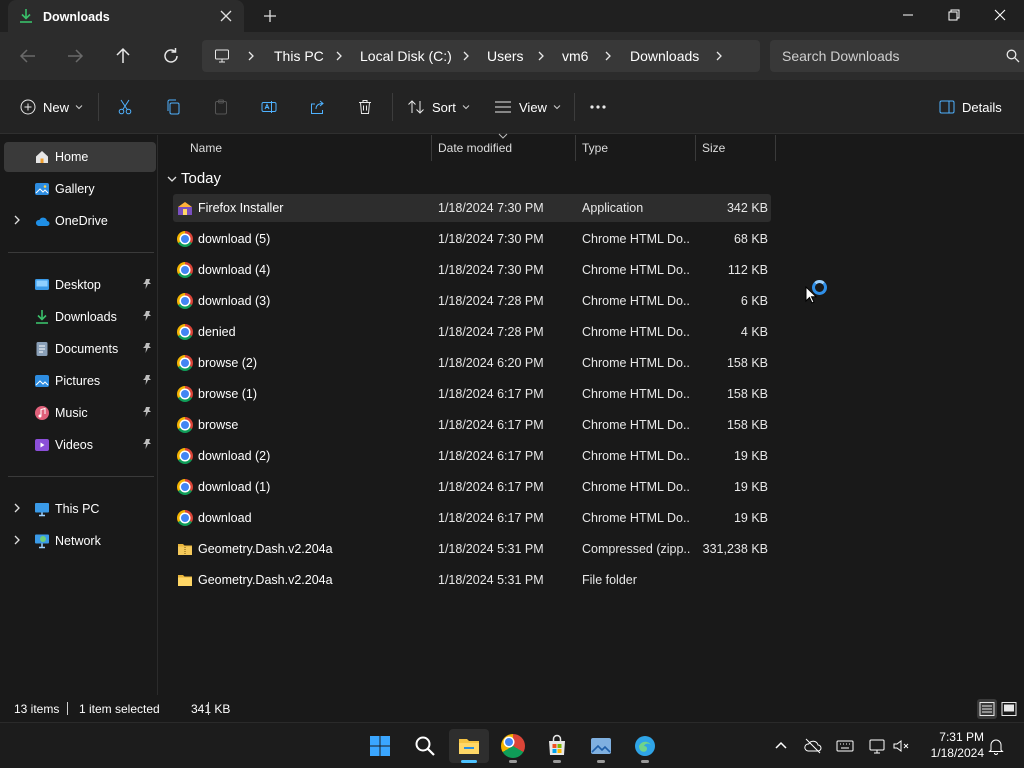 This screenshot has height=768, width=1024. Describe the element at coordinates (80, 285) in the screenshot. I see `sidebar-item-desktop: Desktop` at that location.